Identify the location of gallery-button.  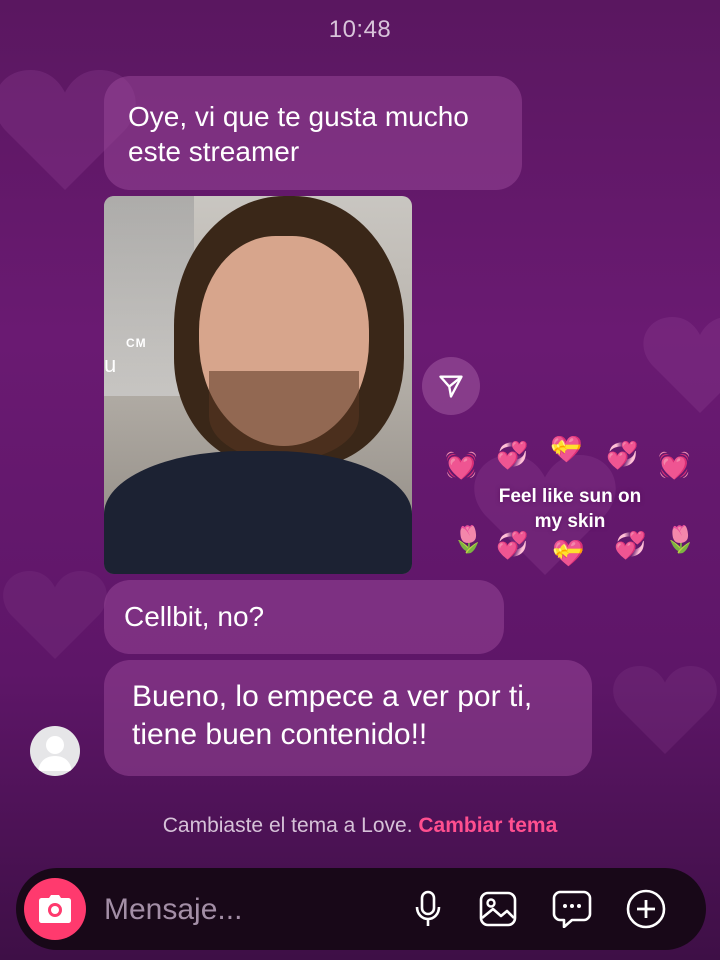
(498, 909).